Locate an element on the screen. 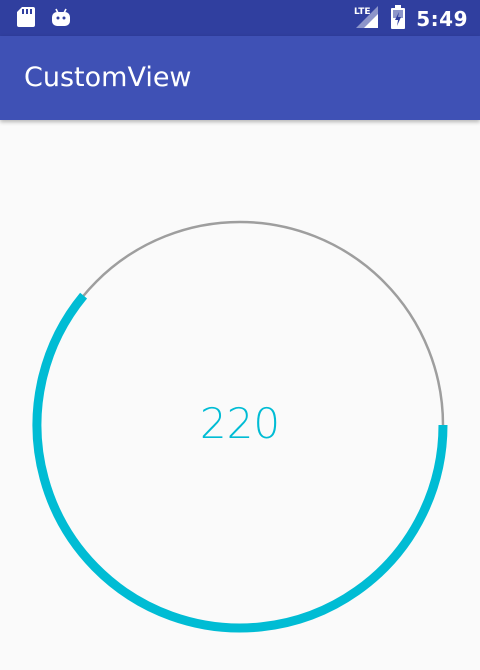 This screenshot has height=670, width=480. battery-icon is located at coordinates (398, 19).